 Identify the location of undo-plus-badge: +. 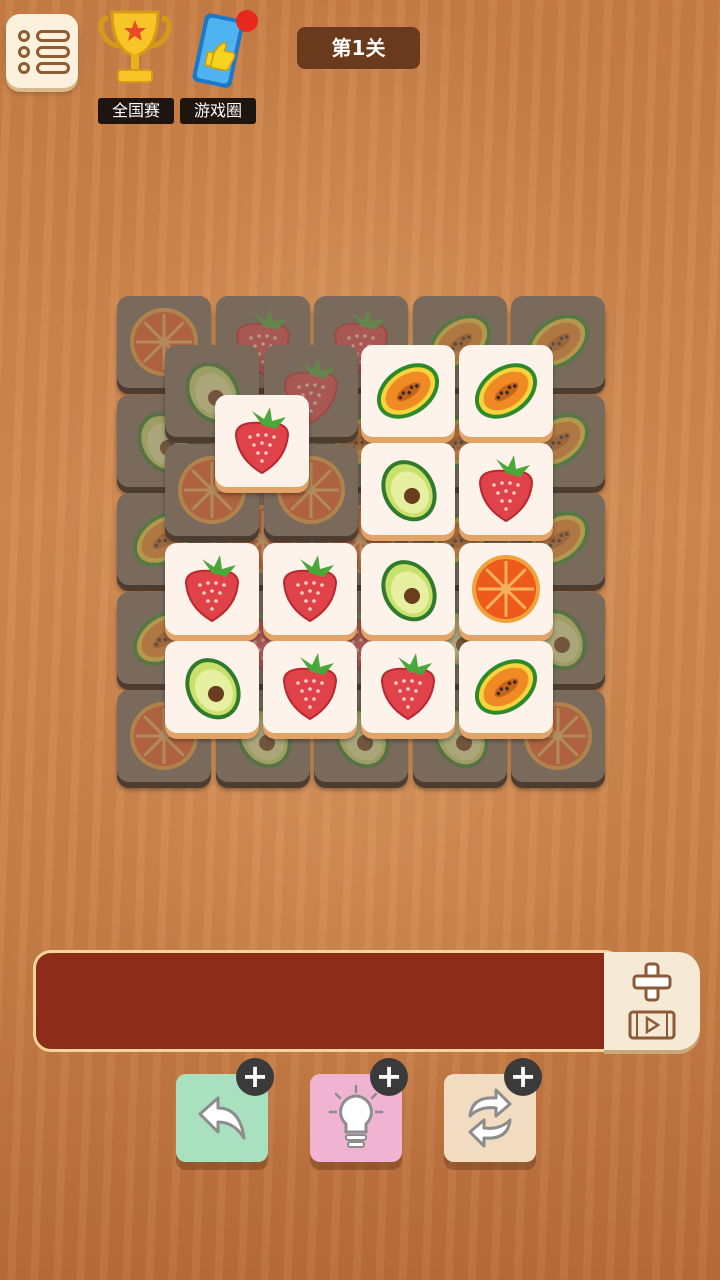
(255, 1077).